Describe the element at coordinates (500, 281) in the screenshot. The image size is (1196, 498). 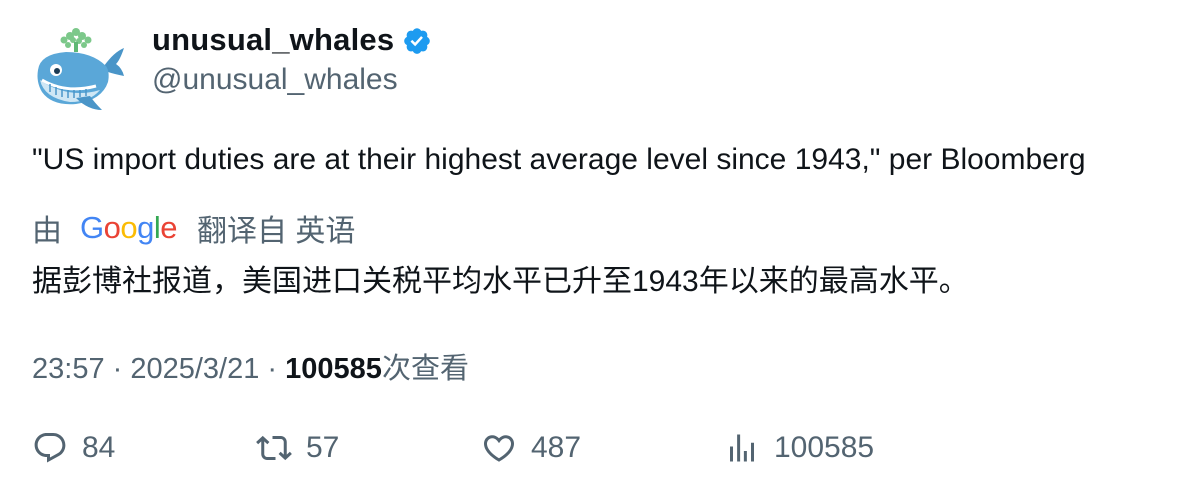
I see `translated-text: 据彭博社报道，美国进口关税平均水平已升至1943年以来的最高水平。` at that location.